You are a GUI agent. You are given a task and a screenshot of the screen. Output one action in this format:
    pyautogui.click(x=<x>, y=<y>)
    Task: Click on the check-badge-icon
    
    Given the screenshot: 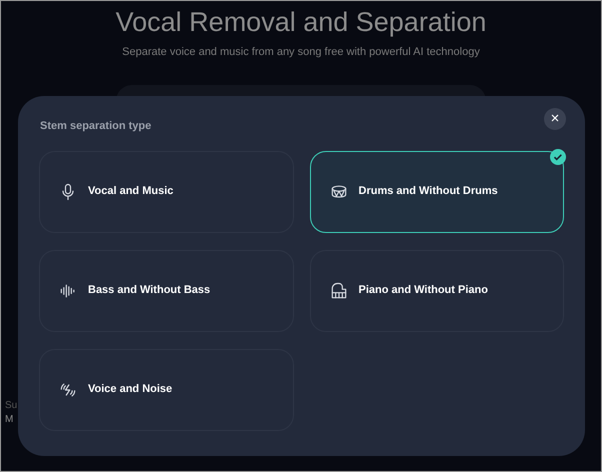 What is the action you would take?
    pyautogui.click(x=558, y=156)
    